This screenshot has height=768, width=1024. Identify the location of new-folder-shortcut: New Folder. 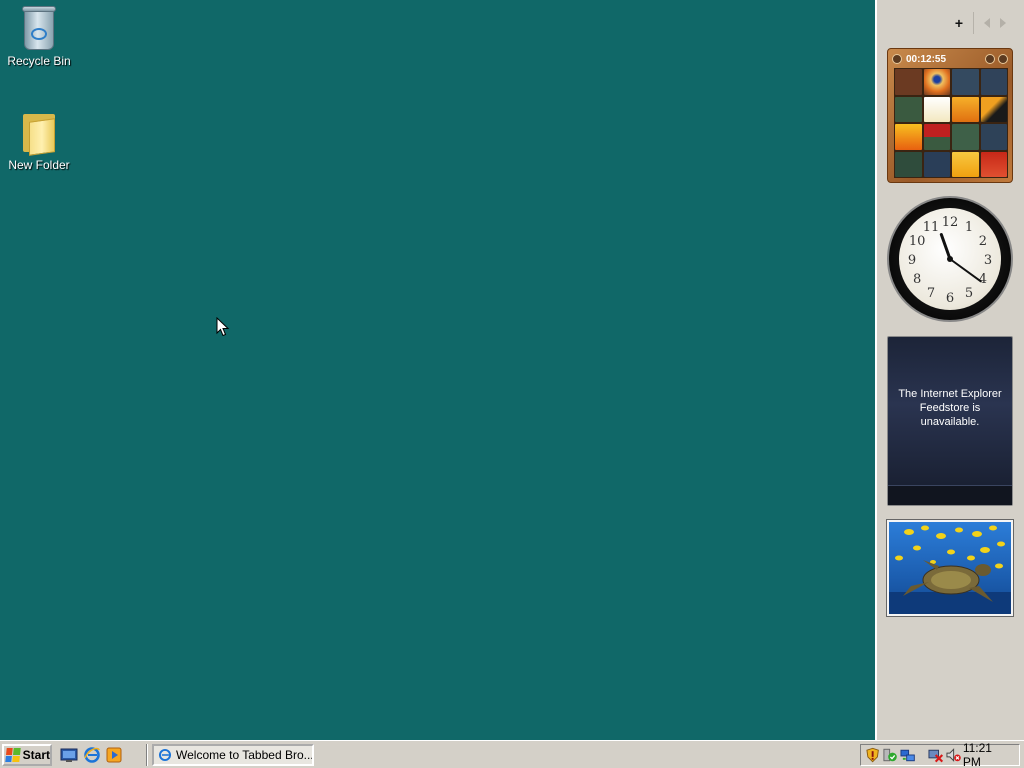
(39, 140).